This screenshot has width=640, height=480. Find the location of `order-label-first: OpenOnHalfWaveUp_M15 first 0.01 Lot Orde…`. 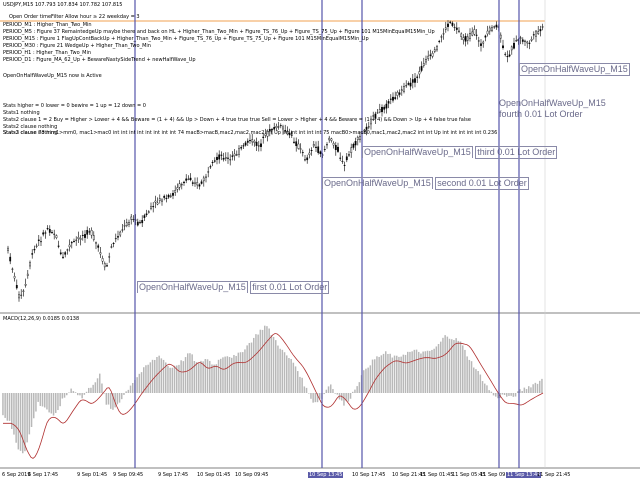

order-label-first: OpenOnHalfWaveUp_M15 first 0.01 Lot Orde… is located at coordinates (233, 287).